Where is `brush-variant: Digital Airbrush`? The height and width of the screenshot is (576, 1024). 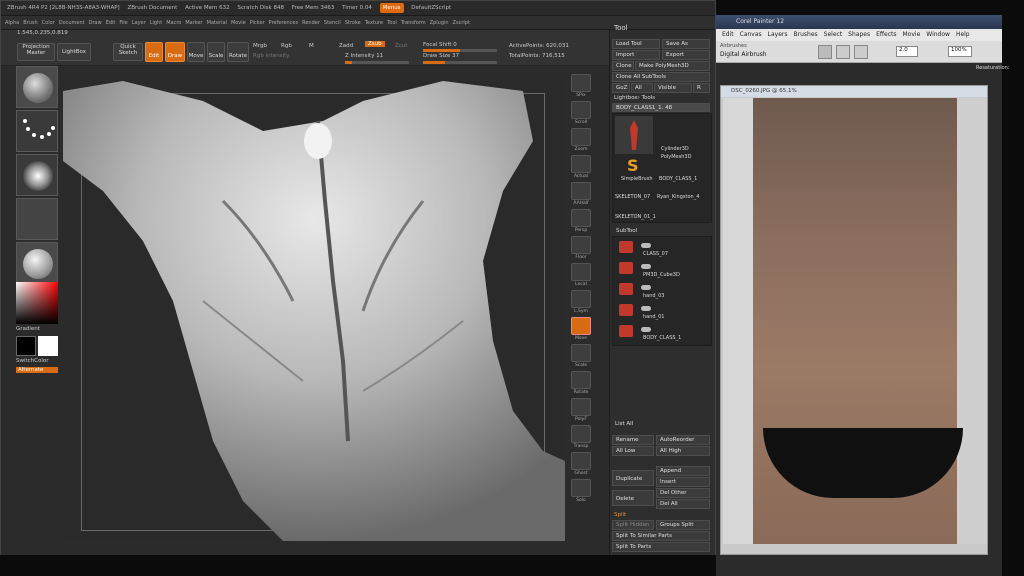 brush-variant: Digital Airbrush is located at coordinates (743, 54).